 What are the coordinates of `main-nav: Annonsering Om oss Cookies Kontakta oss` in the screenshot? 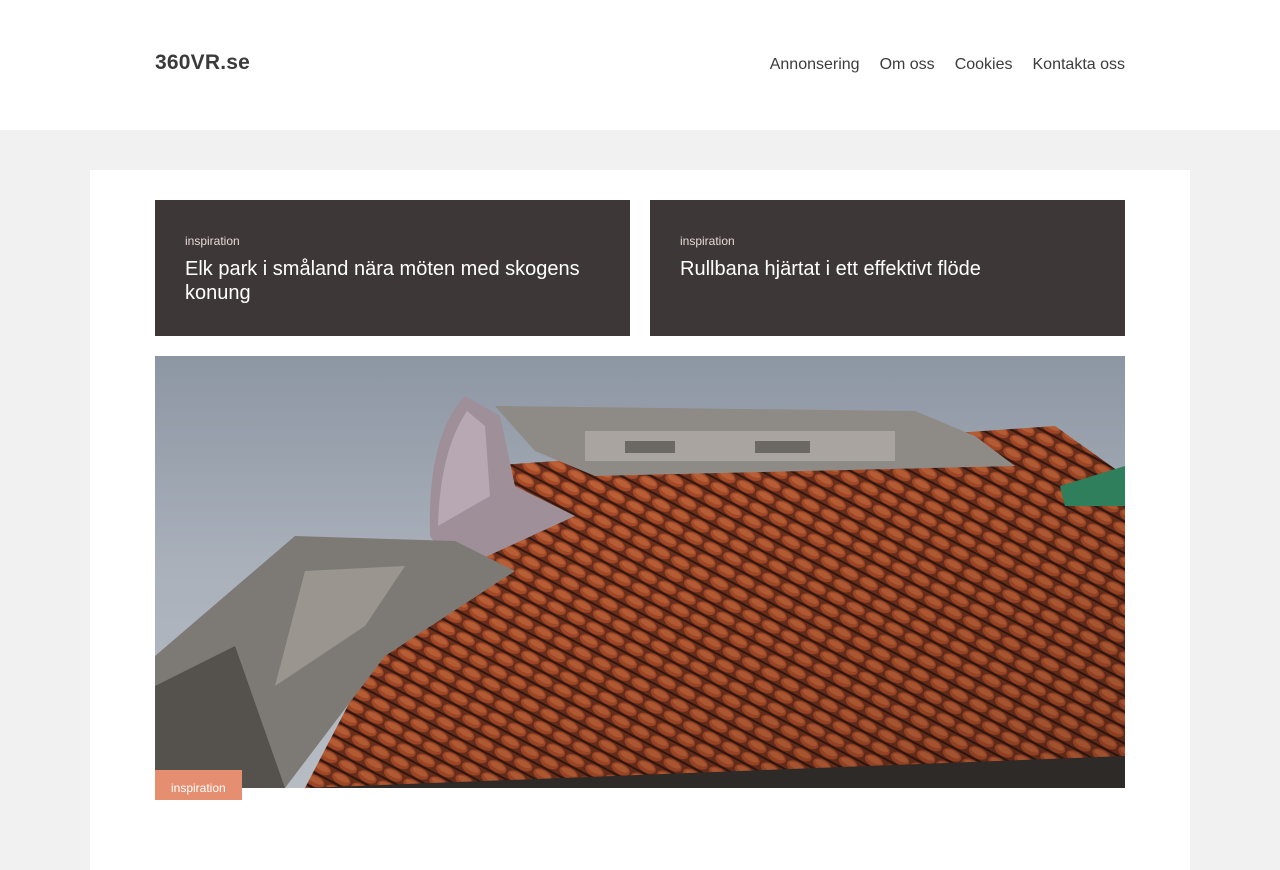 It's located at (947, 65).